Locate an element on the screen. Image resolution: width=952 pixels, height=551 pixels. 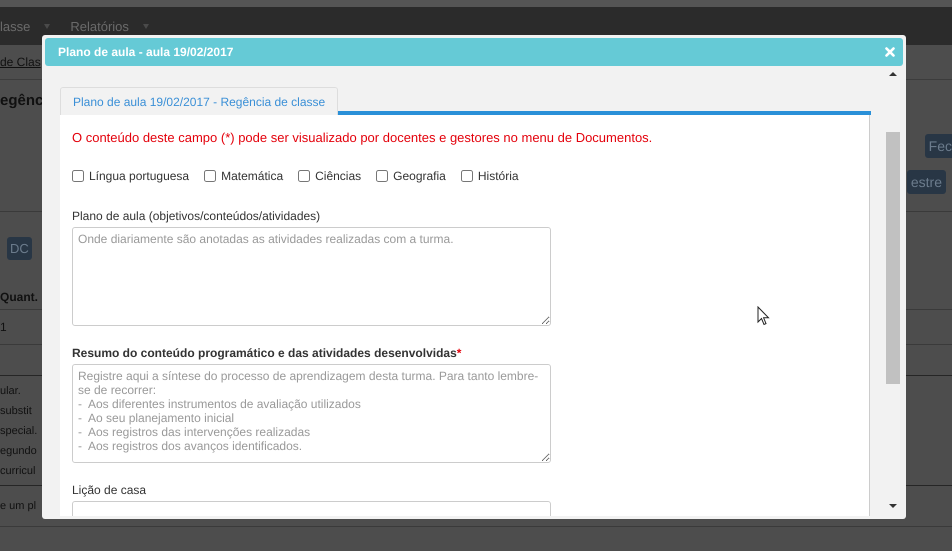
checkbox-label: Língua portuguesa is located at coordinates (139, 176).